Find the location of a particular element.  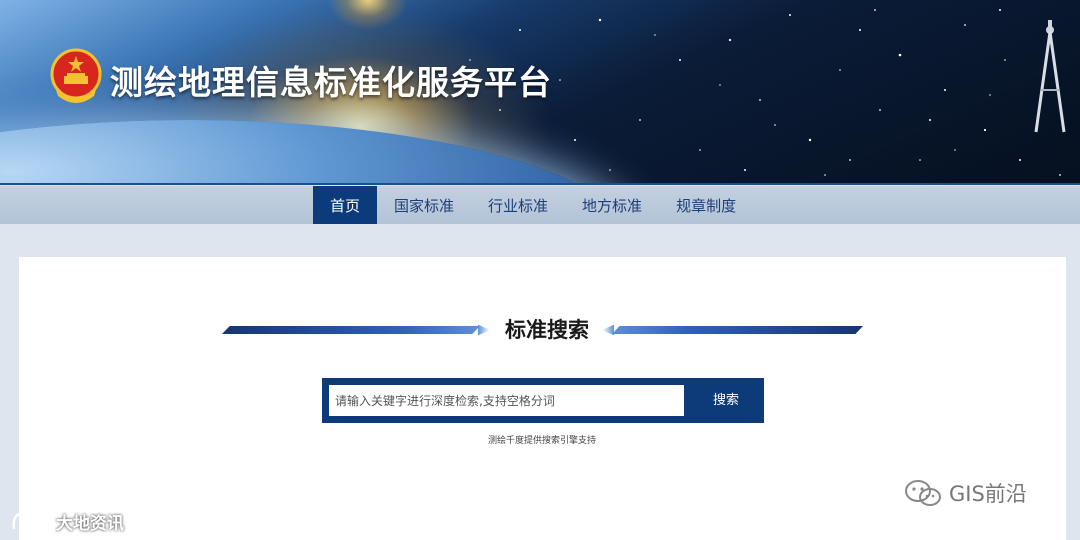

main-nav: 首页 国家标准 行业标准 地方标准 规章制度 is located at coordinates (540, 205).